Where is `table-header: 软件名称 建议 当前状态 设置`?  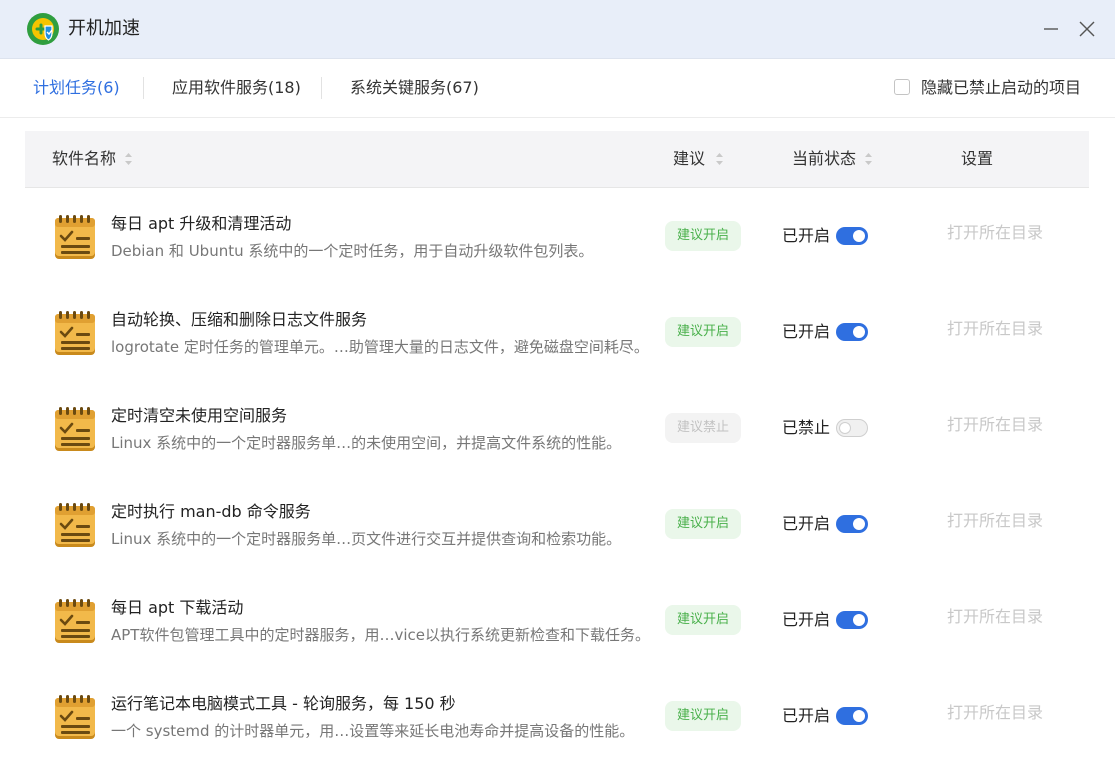
table-header: 软件名称 建议 当前状态 设置 is located at coordinates (557, 159).